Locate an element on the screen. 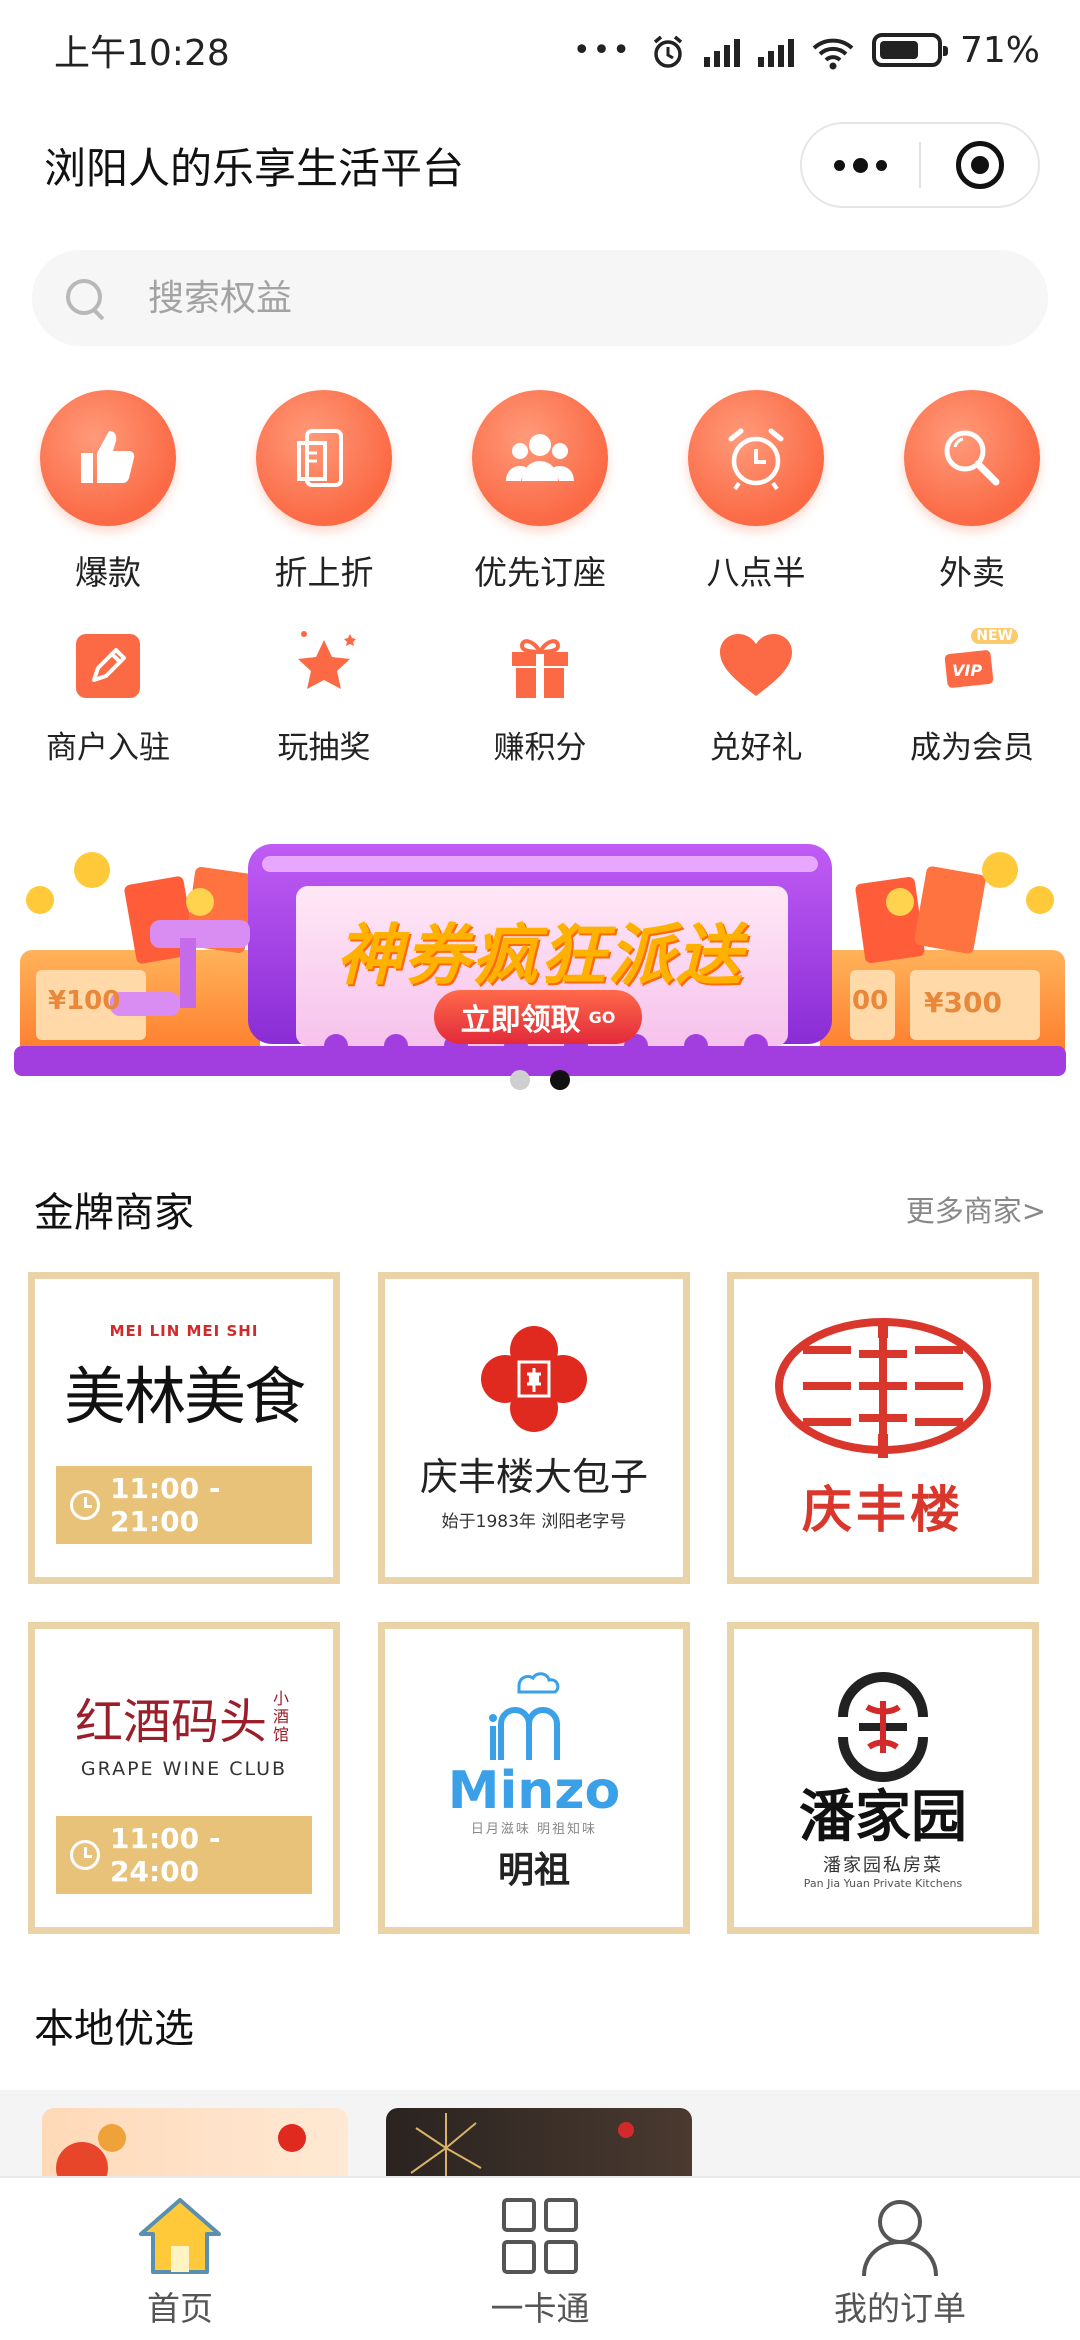 This screenshot has height=2340, width=1080. status-icons: ••• 71% is located at coordinates (806, 50).